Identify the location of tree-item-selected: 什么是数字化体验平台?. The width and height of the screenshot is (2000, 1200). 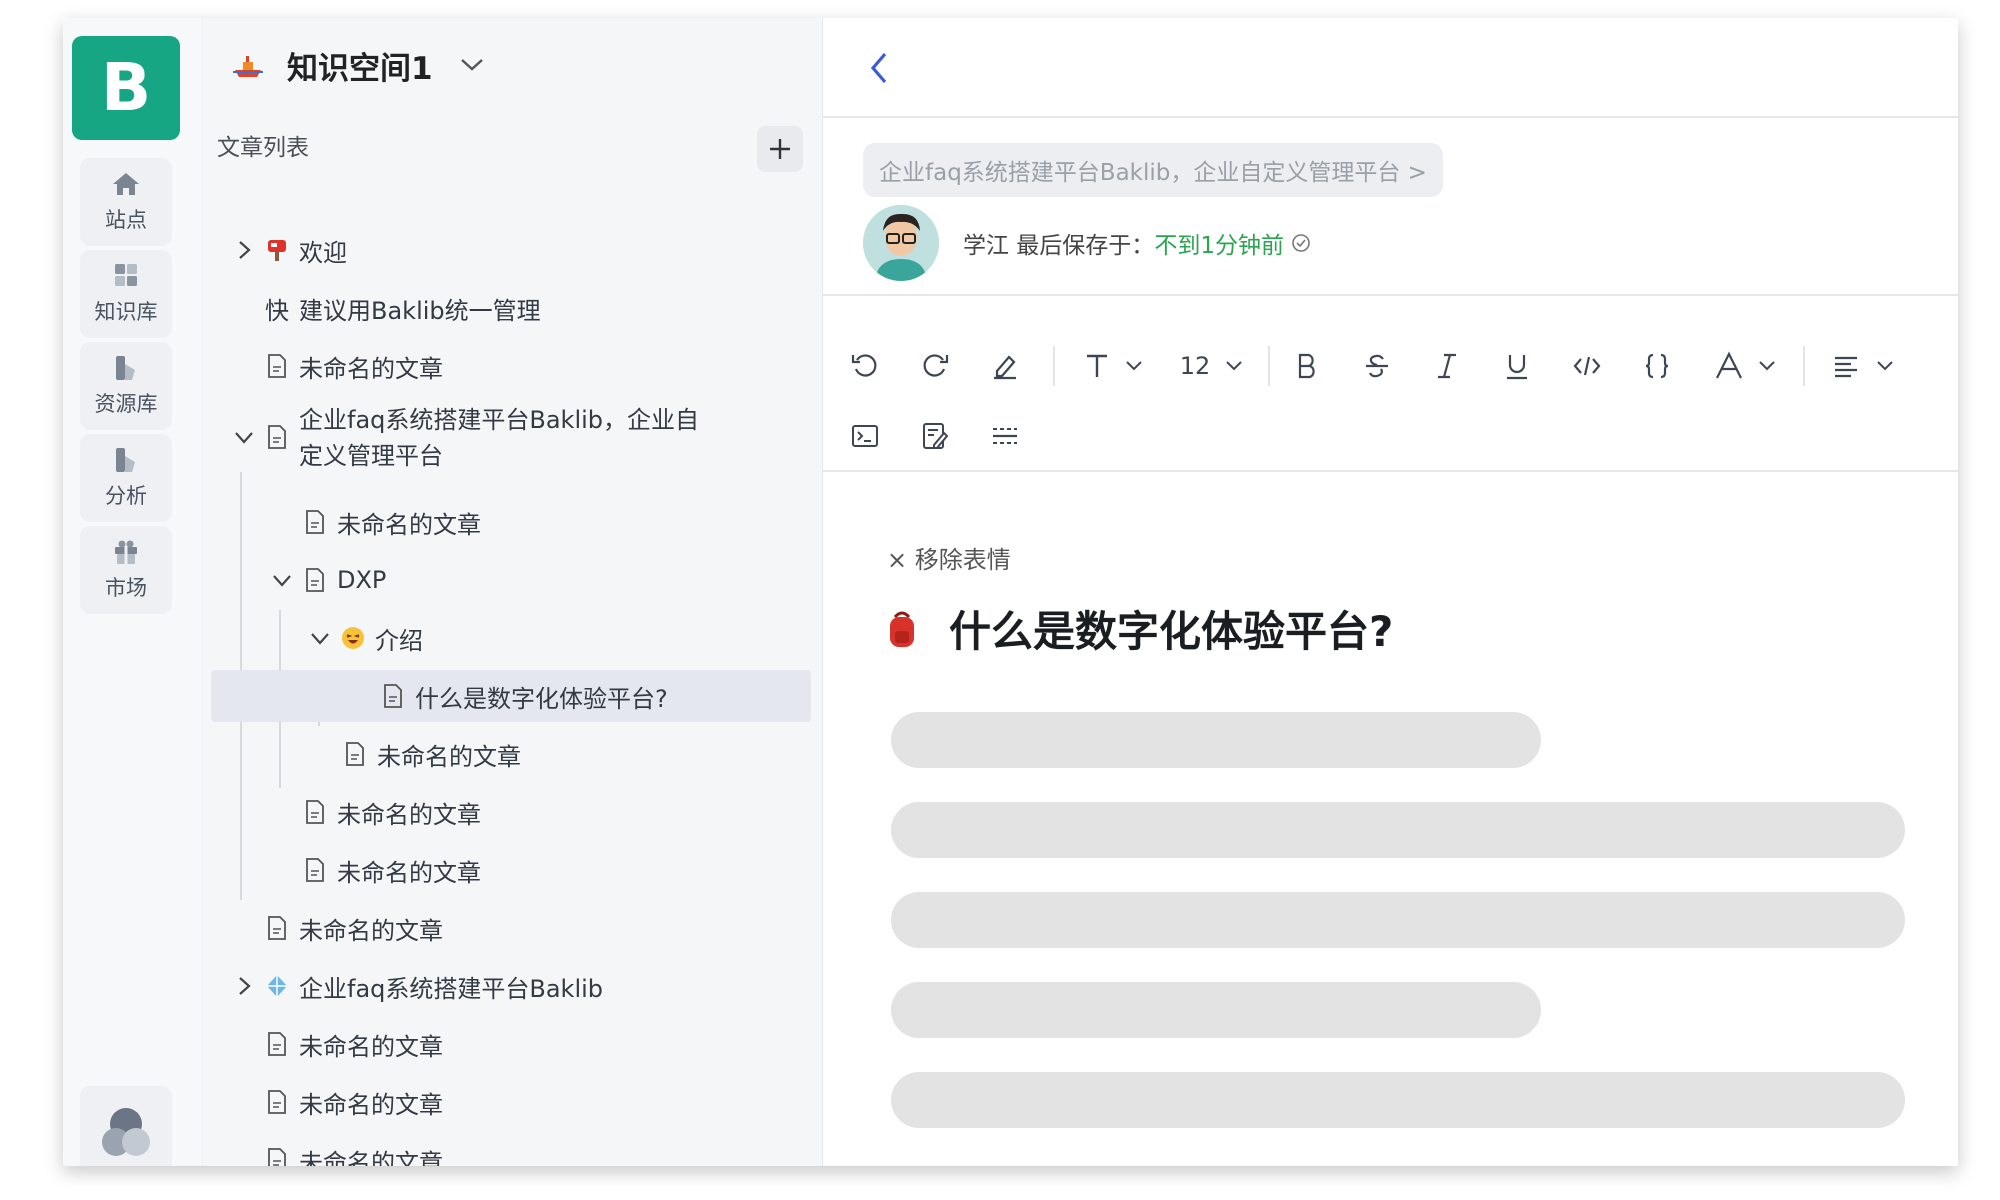
(511, 696).